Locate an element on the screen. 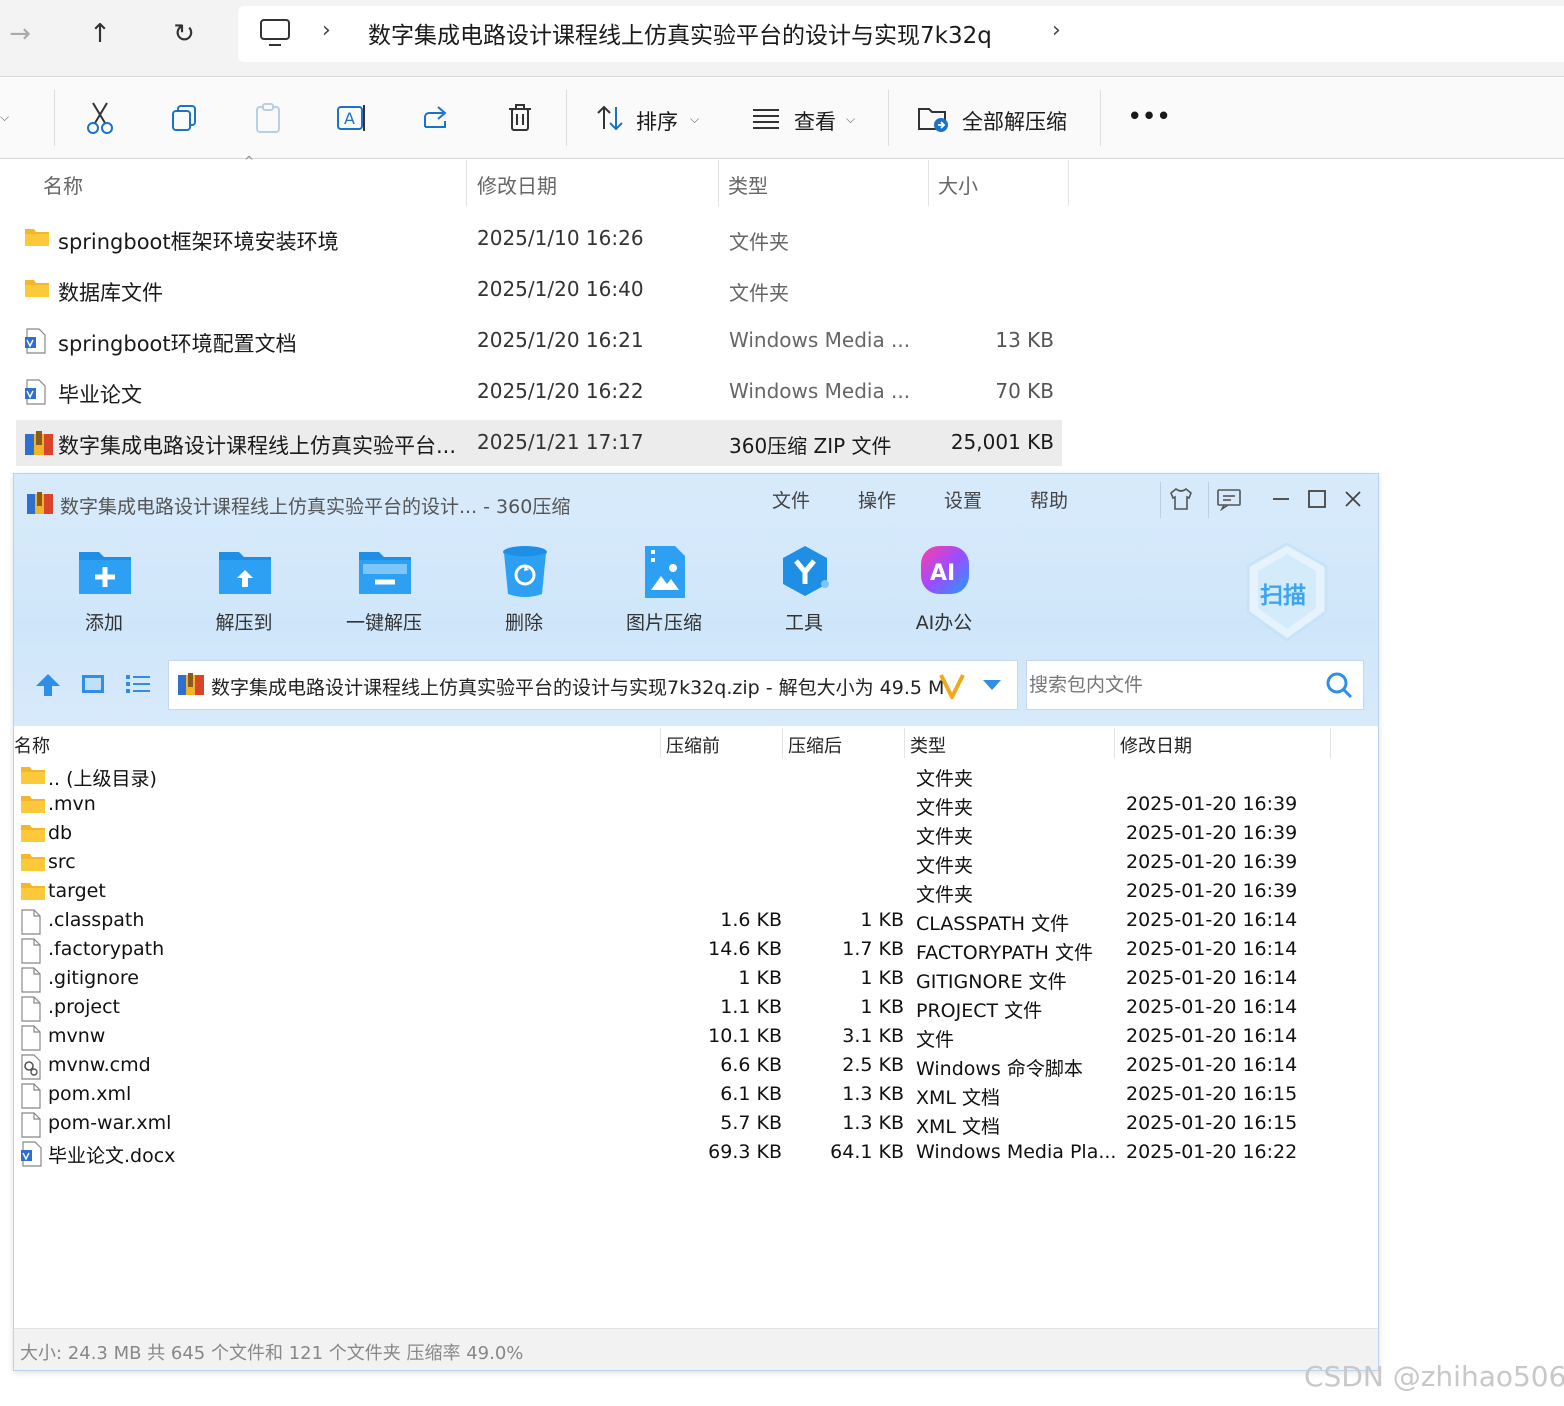 The height and width of the screenshot is (1406, 1564). zip-row: .mvn 文件夹 2025-01-20 16:39 is located at coordinates (696, 805).